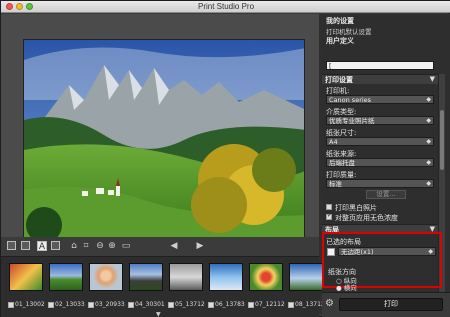 The height and width of the screenshot is (317, 450). I want to click on thumbnail-name: 07_12112, so click(270, 304).